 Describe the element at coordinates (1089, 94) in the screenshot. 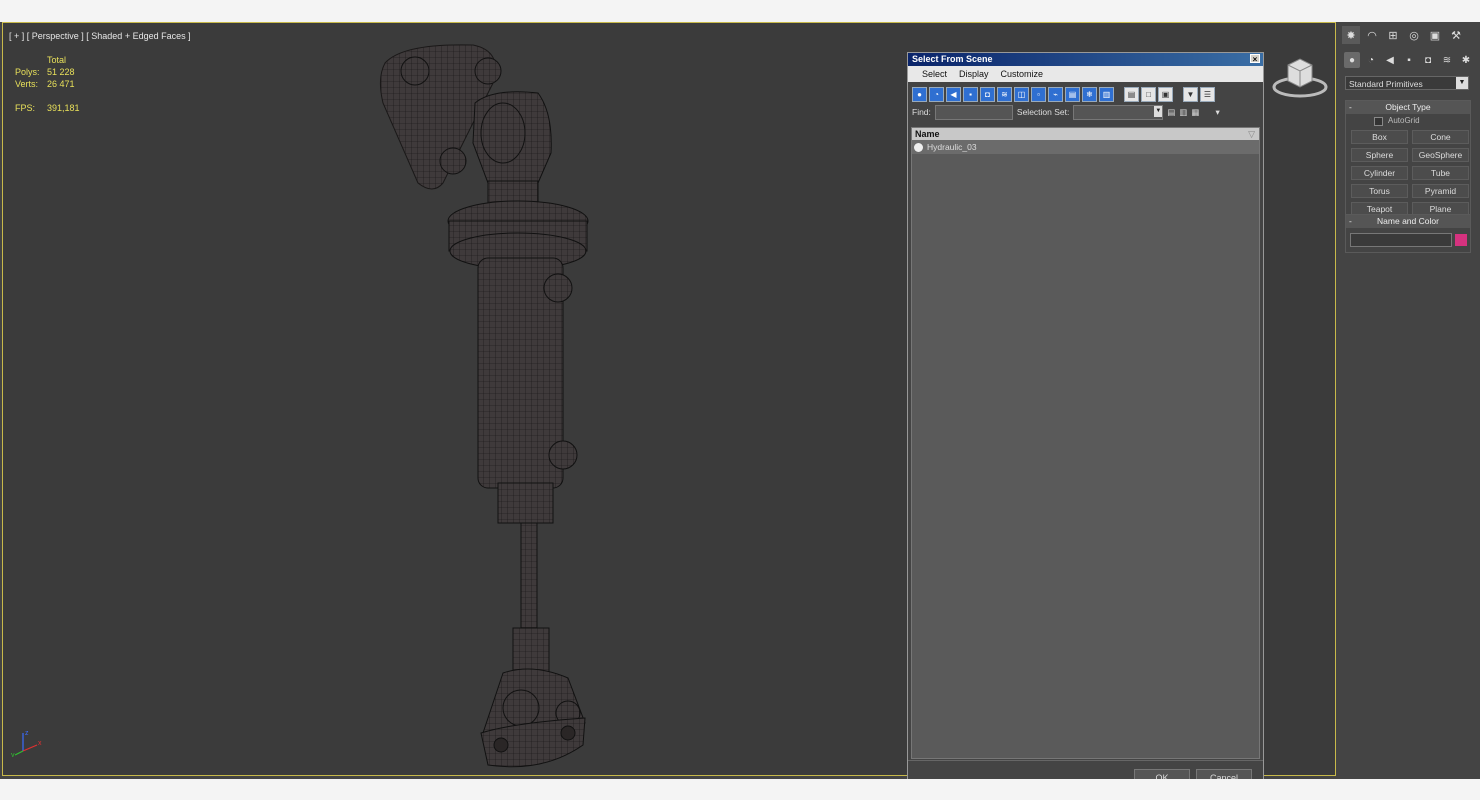

I see `display-frozen-icon: ❄` at that location.